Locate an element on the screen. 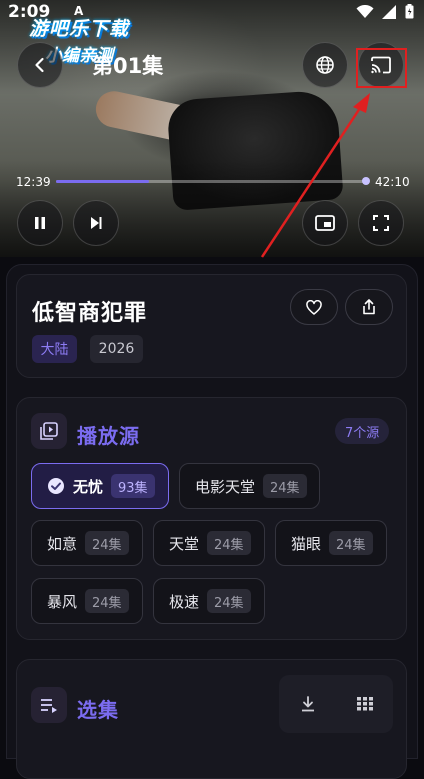 This screenshot has height=779, width=424. playlist-icon is located at coordinates (49, 431).